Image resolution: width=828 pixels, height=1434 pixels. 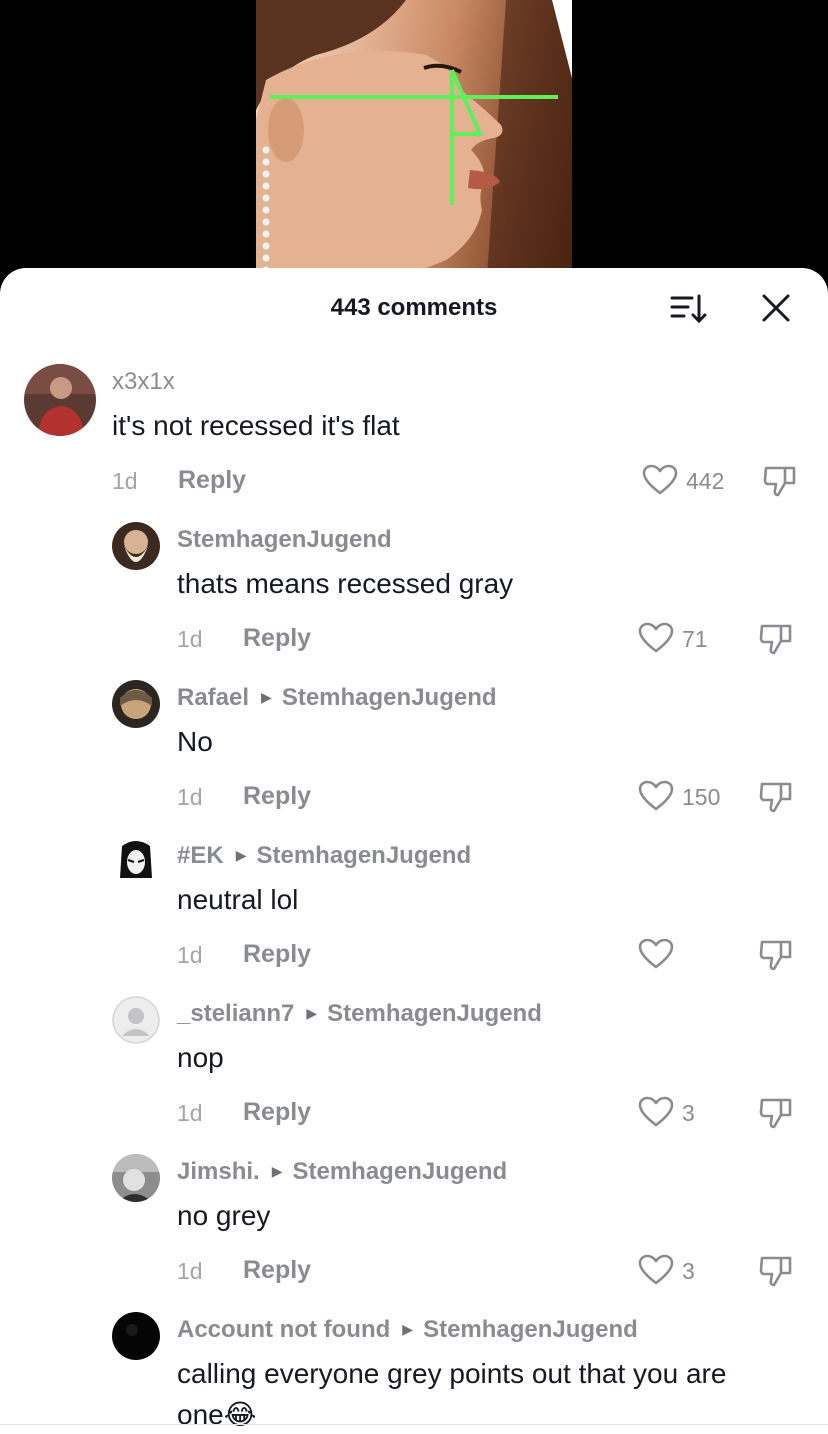 I want to click on reply-author: Account not found, so click(x=283, y=1329).